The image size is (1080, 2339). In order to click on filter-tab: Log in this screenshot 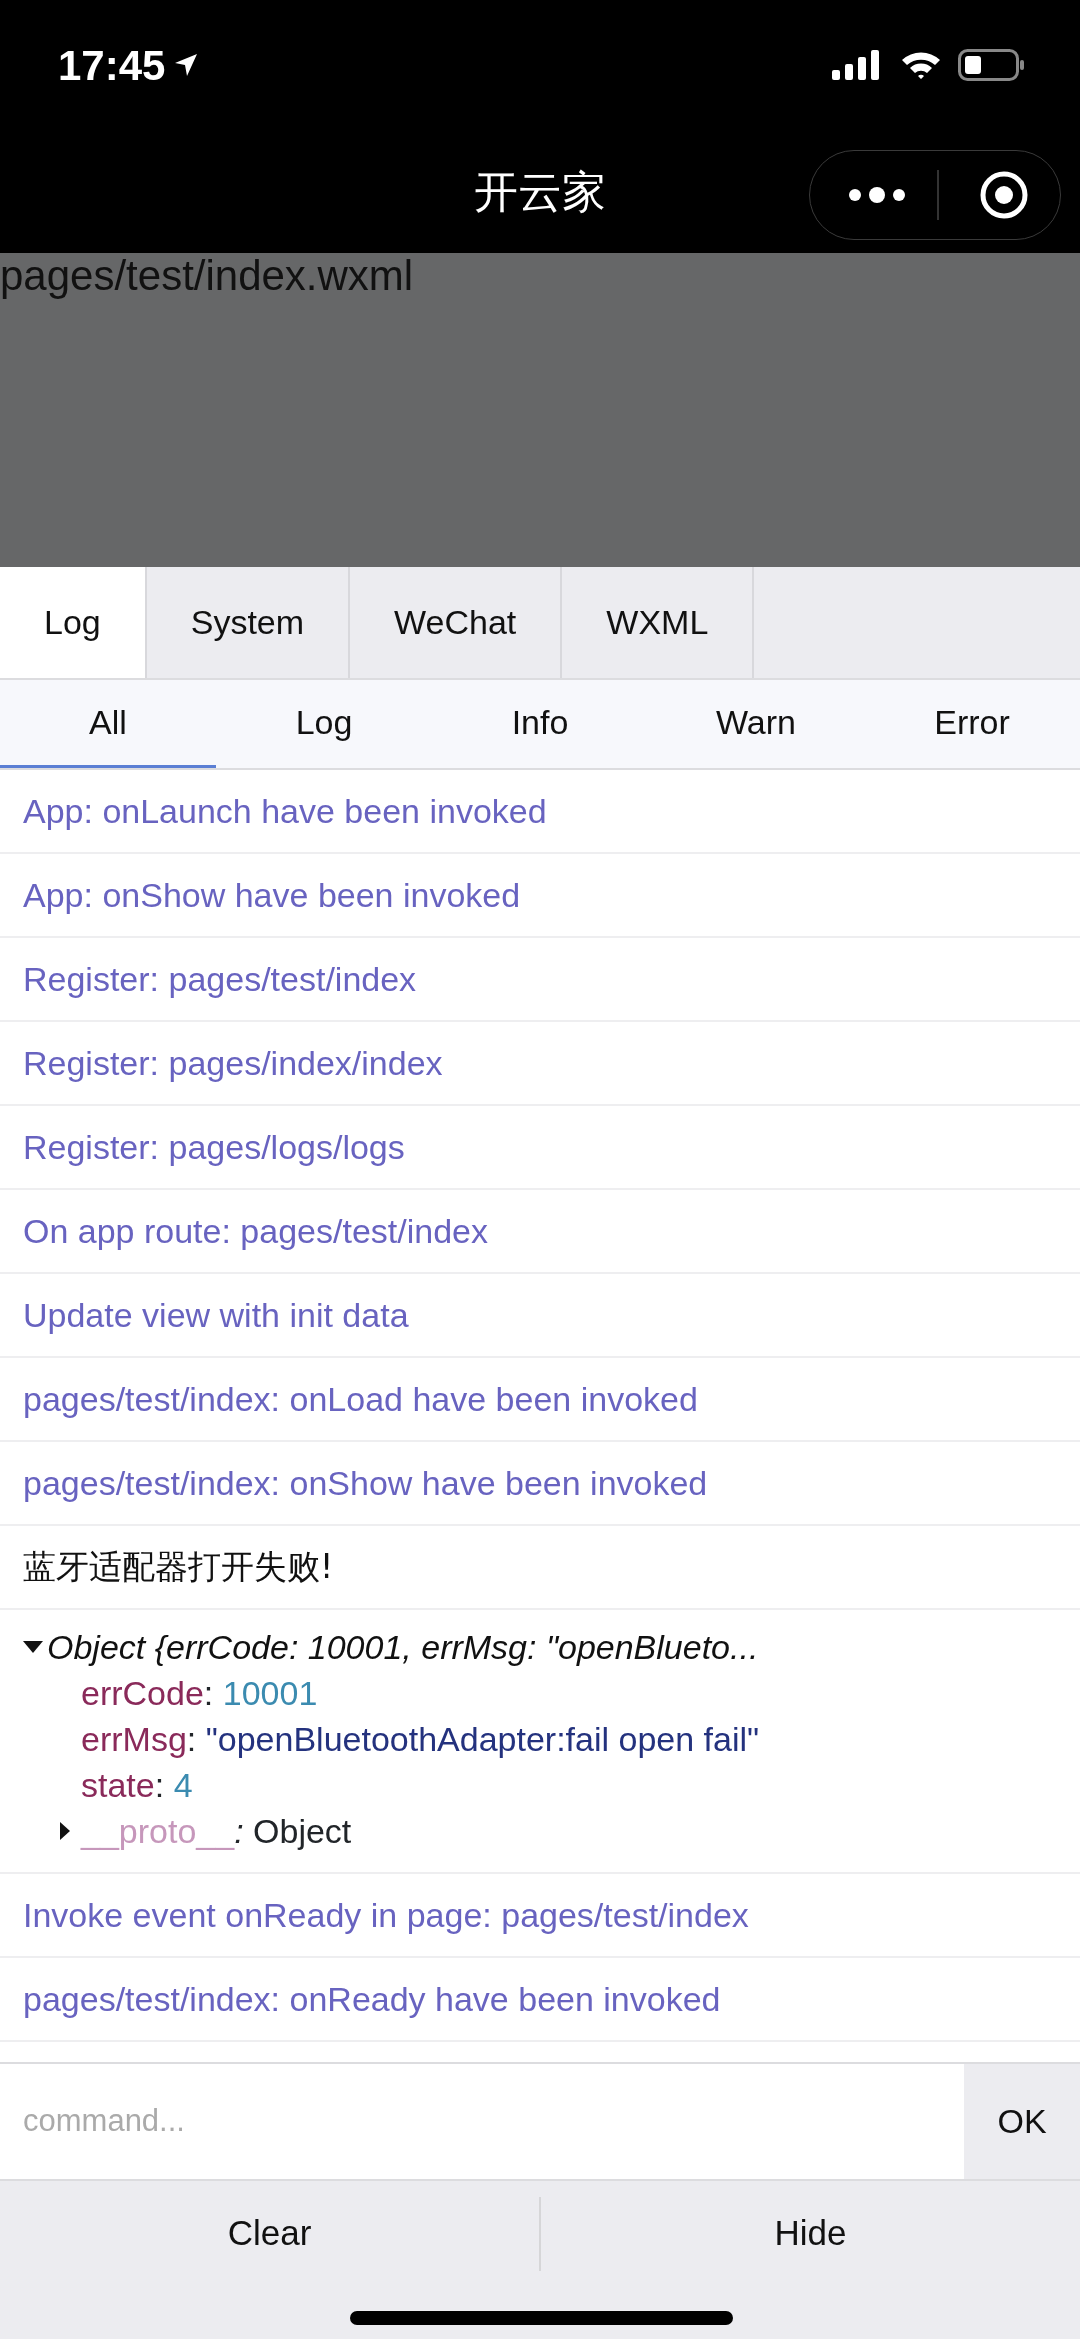, I will do `click(324, 724)`.